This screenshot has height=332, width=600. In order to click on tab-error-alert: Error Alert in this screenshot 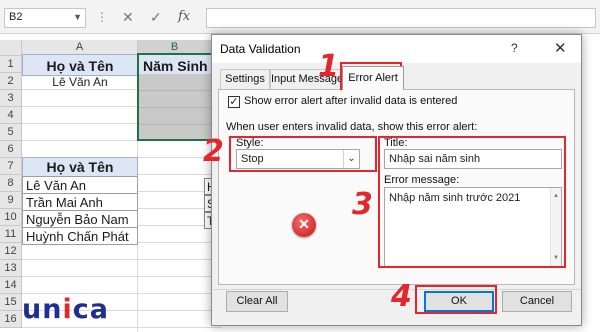, I will do `click(373, 78)`.